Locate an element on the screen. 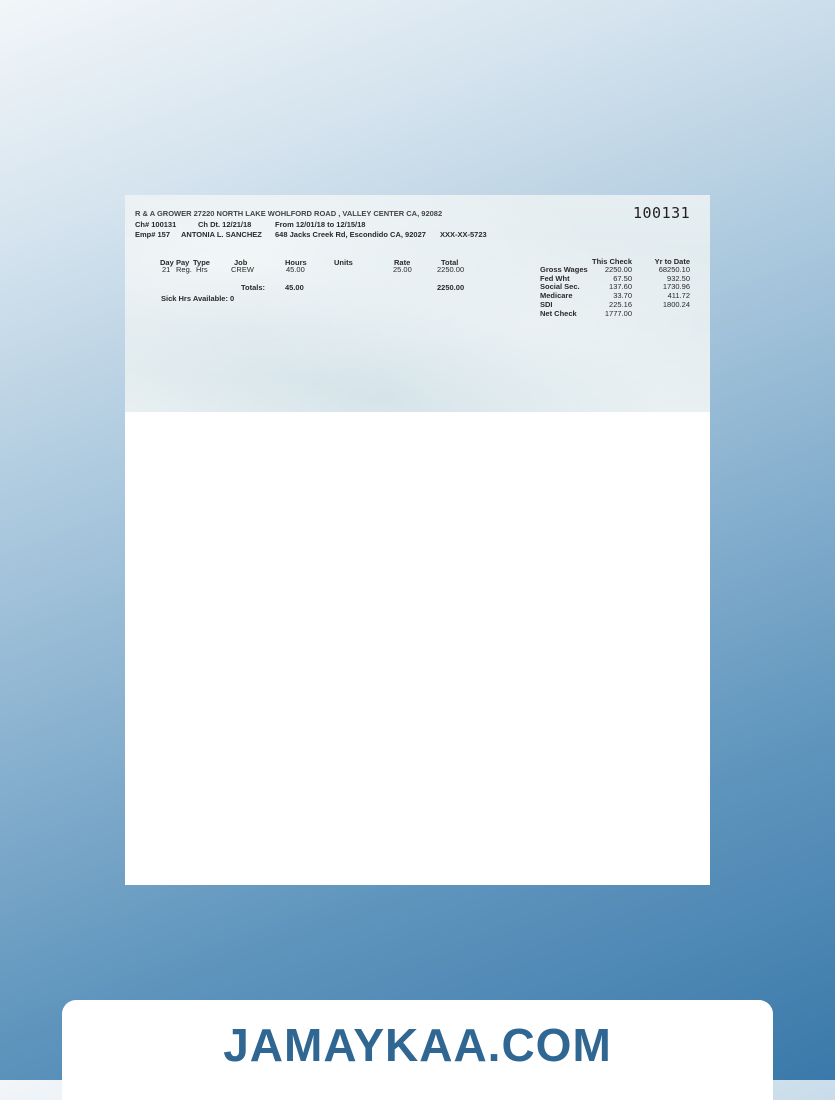  summary-this-net: 1777.00 is located at coordinates (618, 313).